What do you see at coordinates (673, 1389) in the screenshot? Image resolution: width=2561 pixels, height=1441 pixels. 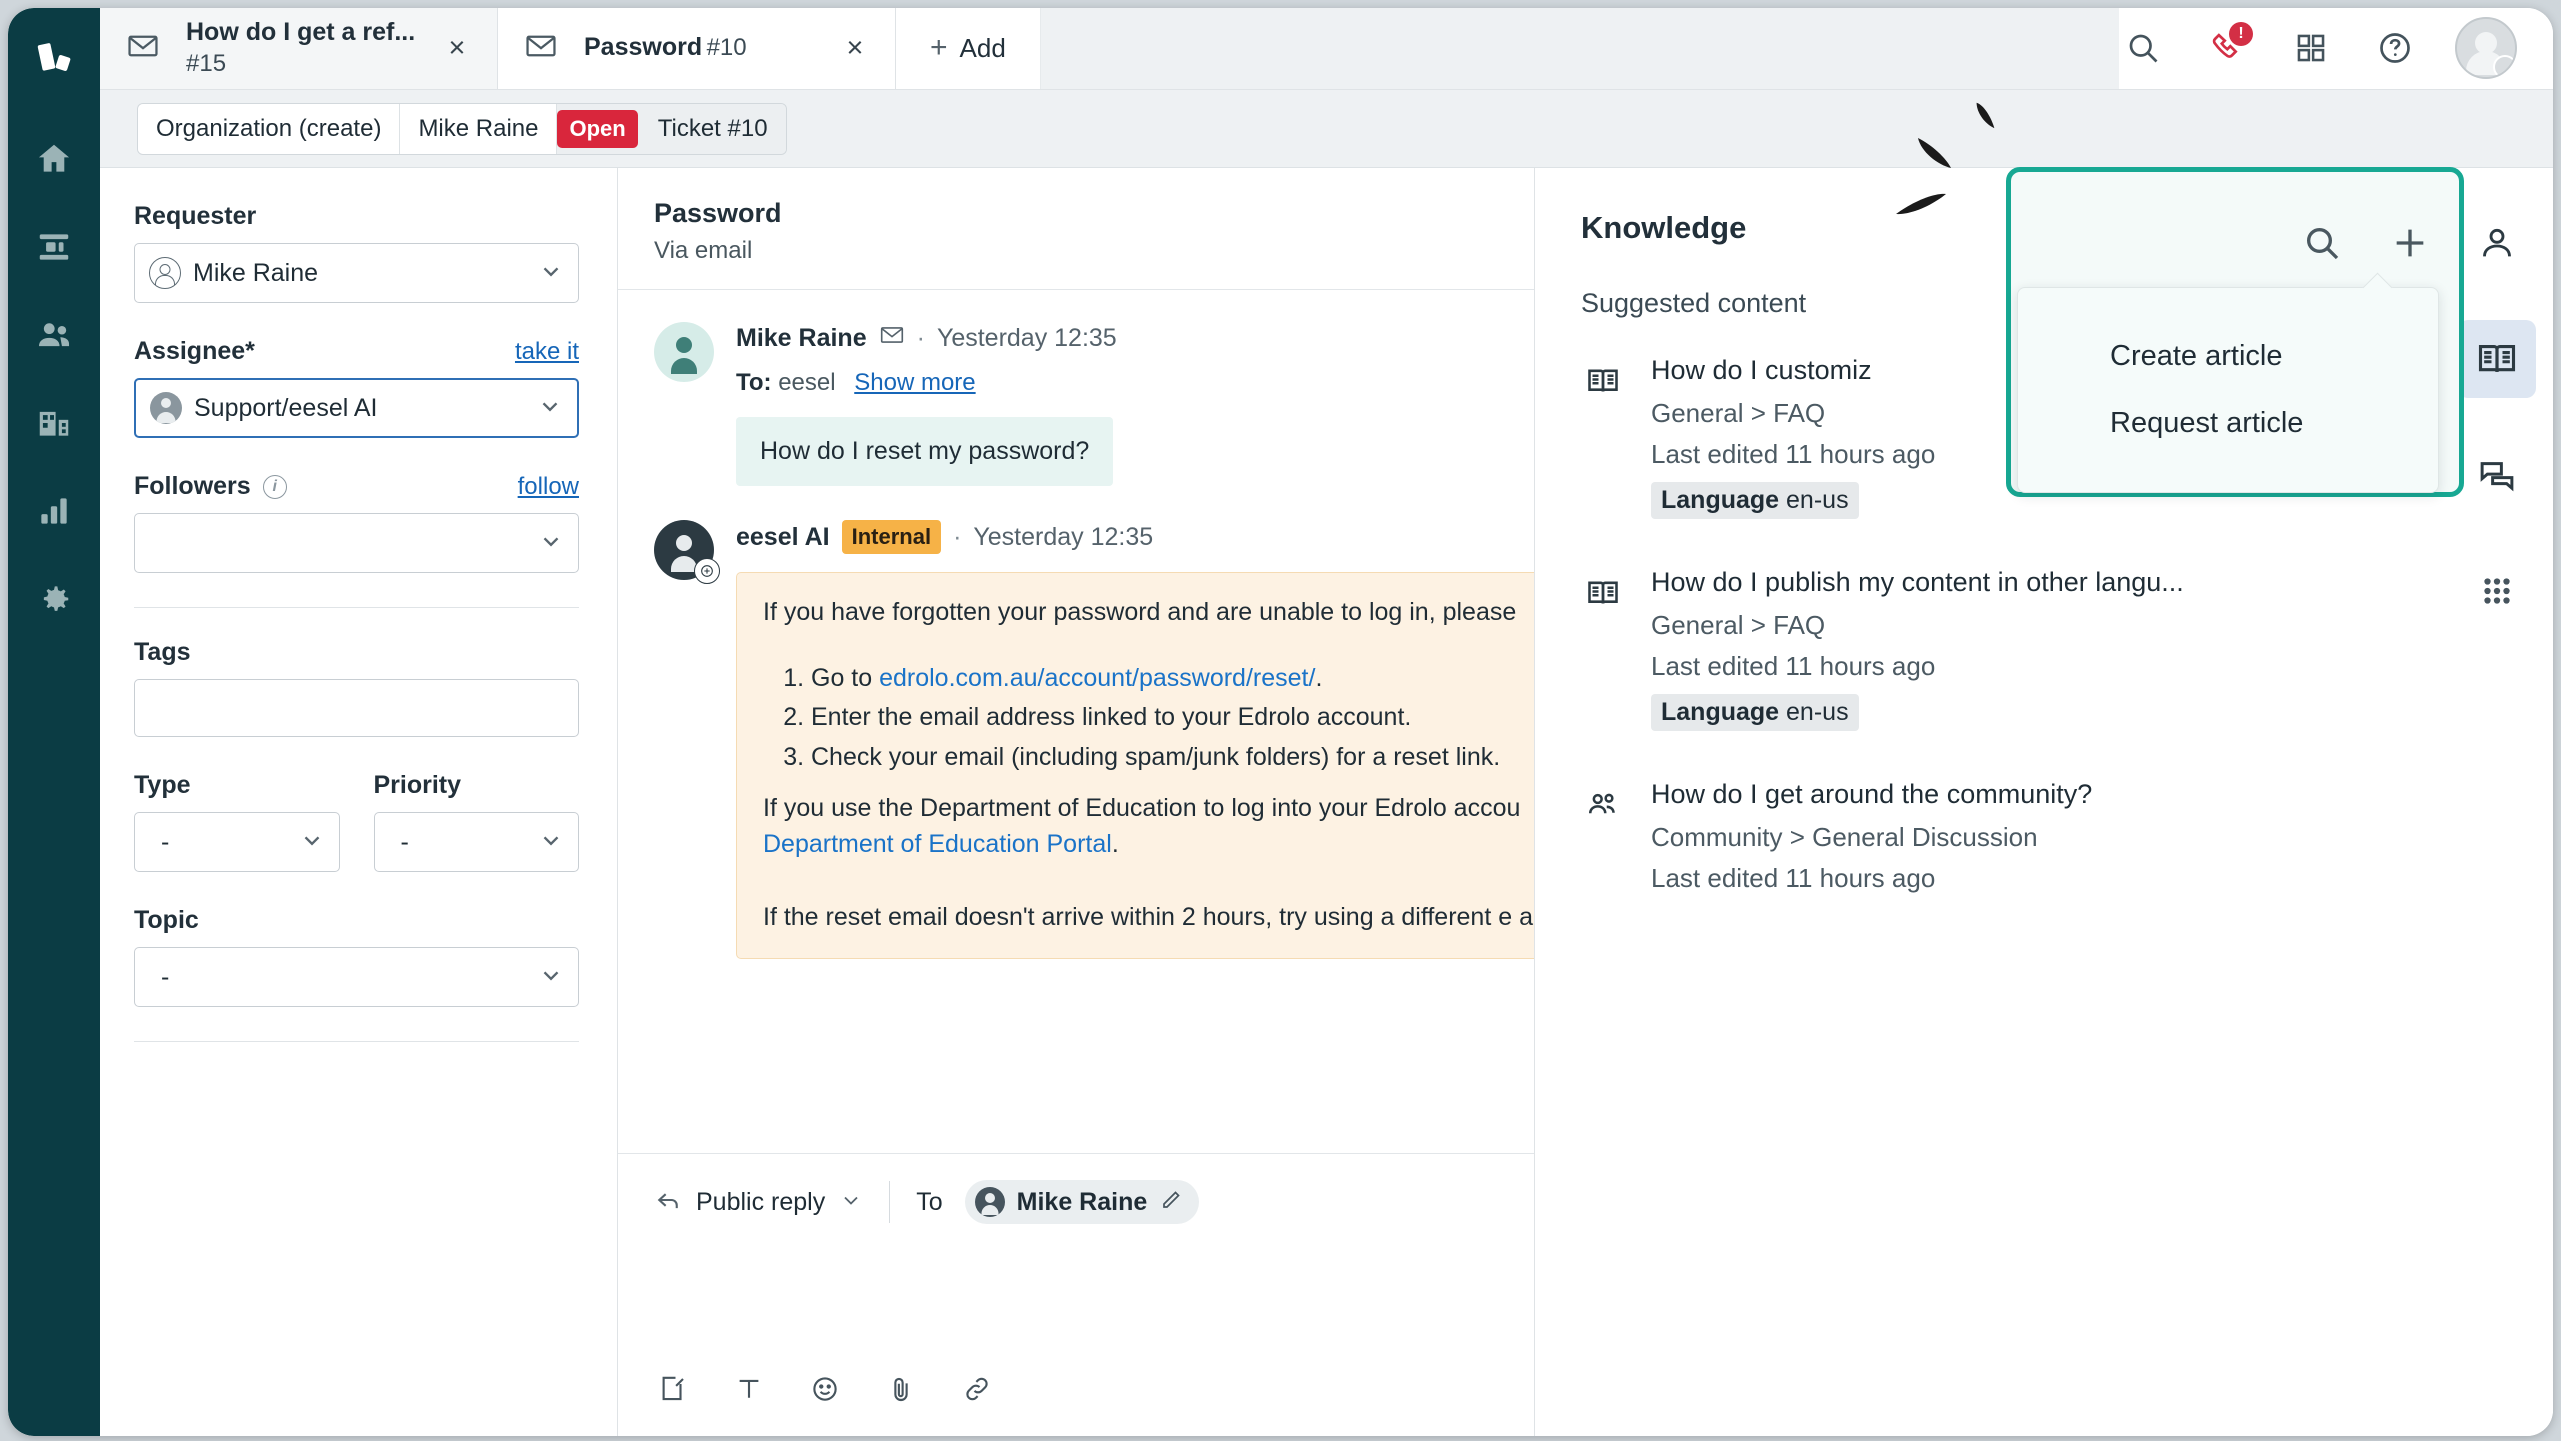 I see `macro-icon` at bounding box center [673, 1389].